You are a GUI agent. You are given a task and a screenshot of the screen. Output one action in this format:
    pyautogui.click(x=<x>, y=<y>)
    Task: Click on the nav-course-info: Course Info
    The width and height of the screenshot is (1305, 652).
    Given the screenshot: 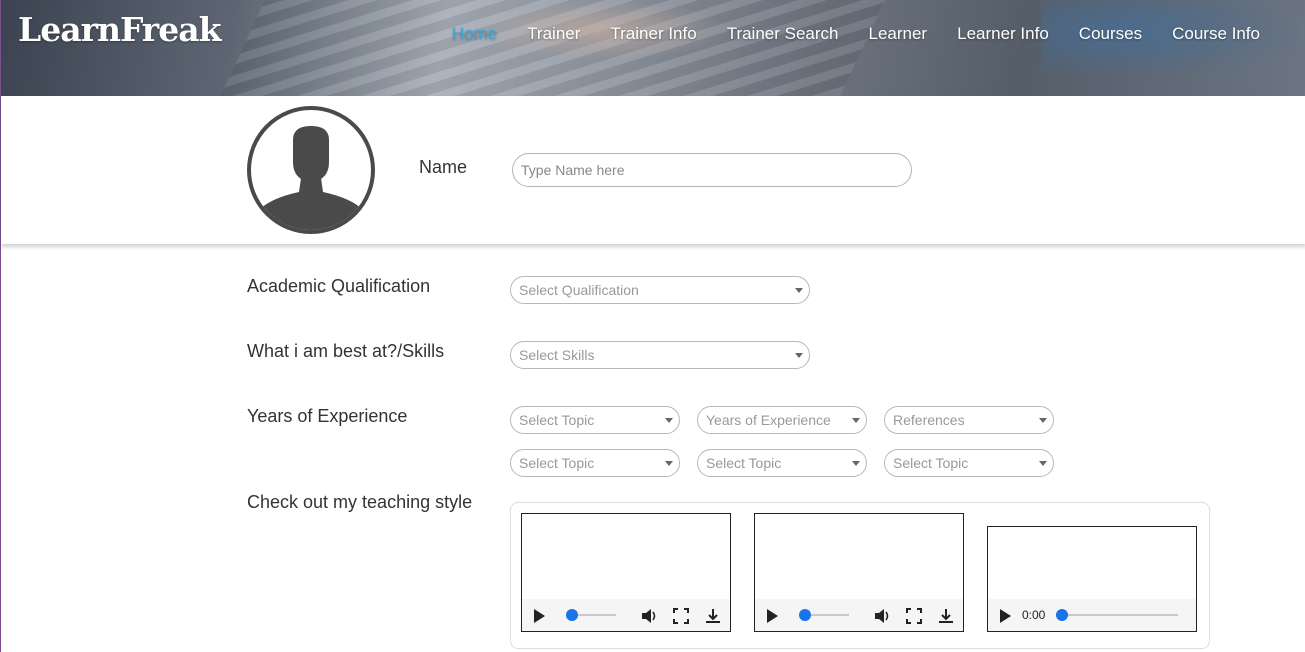 What is the action you would take?
    pyautogui.click(x=1216, y=34)
    